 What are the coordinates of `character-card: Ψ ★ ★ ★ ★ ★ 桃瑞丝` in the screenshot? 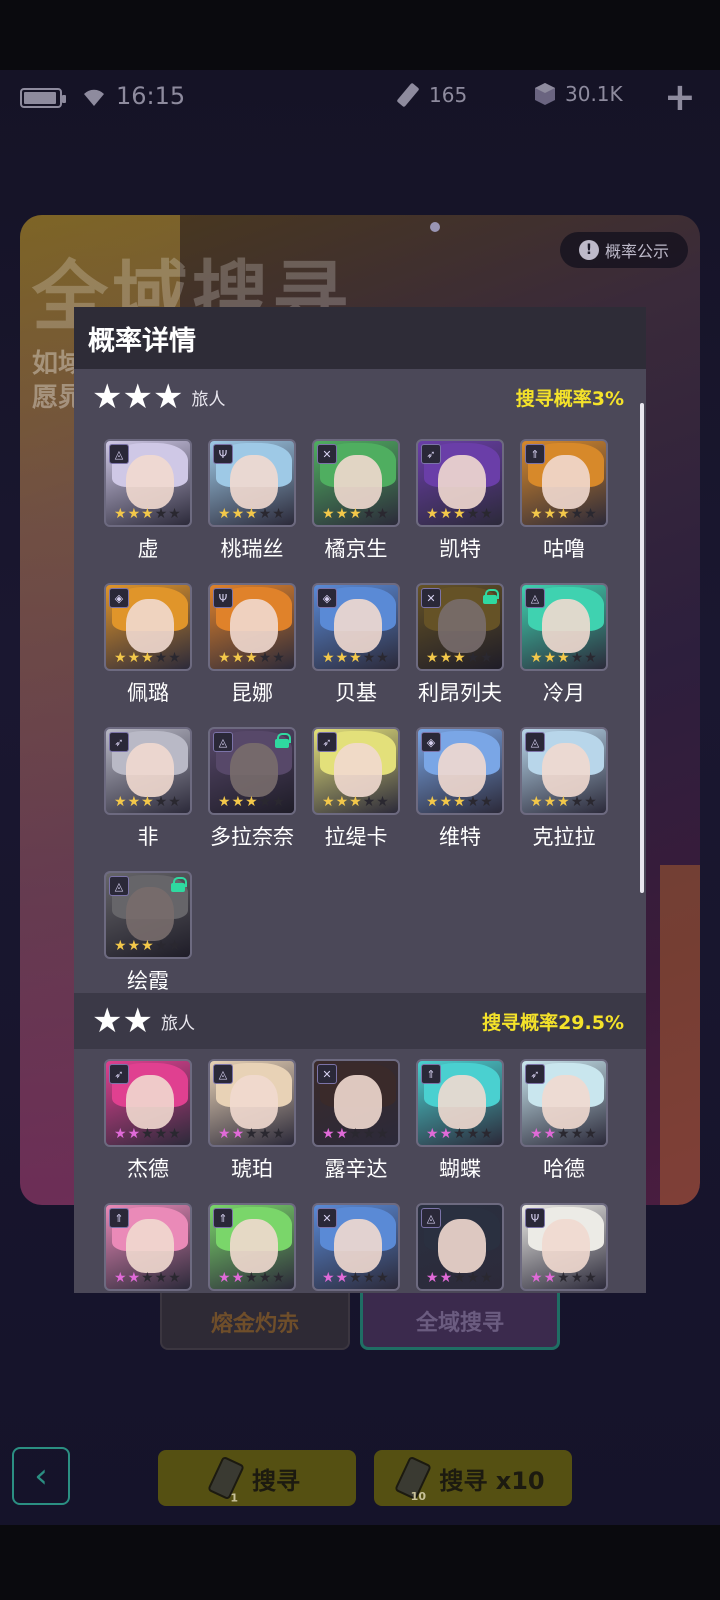 It's located at (252, 502).